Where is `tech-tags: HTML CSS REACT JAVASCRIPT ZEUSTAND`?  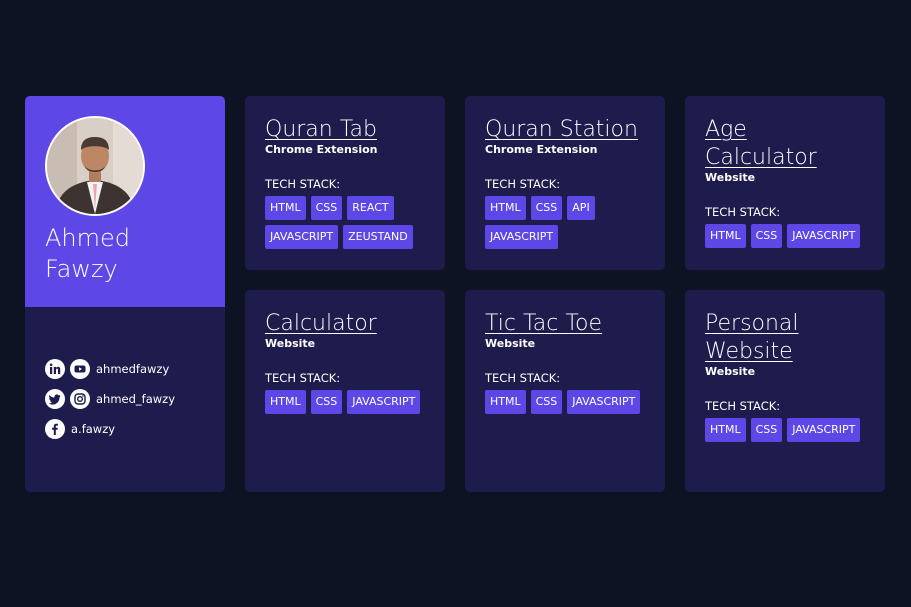 tech-tags: HTML CSS REACT JAVASCRIPT ZEUSTAND is located at coordinates (347, 225).